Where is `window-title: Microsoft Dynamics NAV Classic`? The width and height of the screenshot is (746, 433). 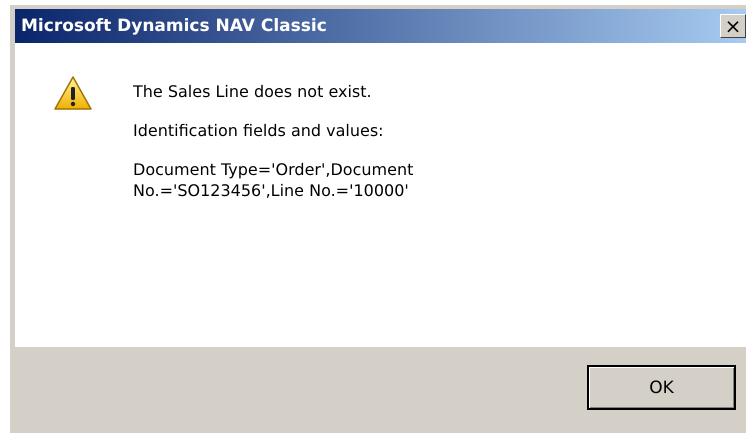
window-title: Microsoft Dynamics NAV Classic is located at coordinates (174, 26).